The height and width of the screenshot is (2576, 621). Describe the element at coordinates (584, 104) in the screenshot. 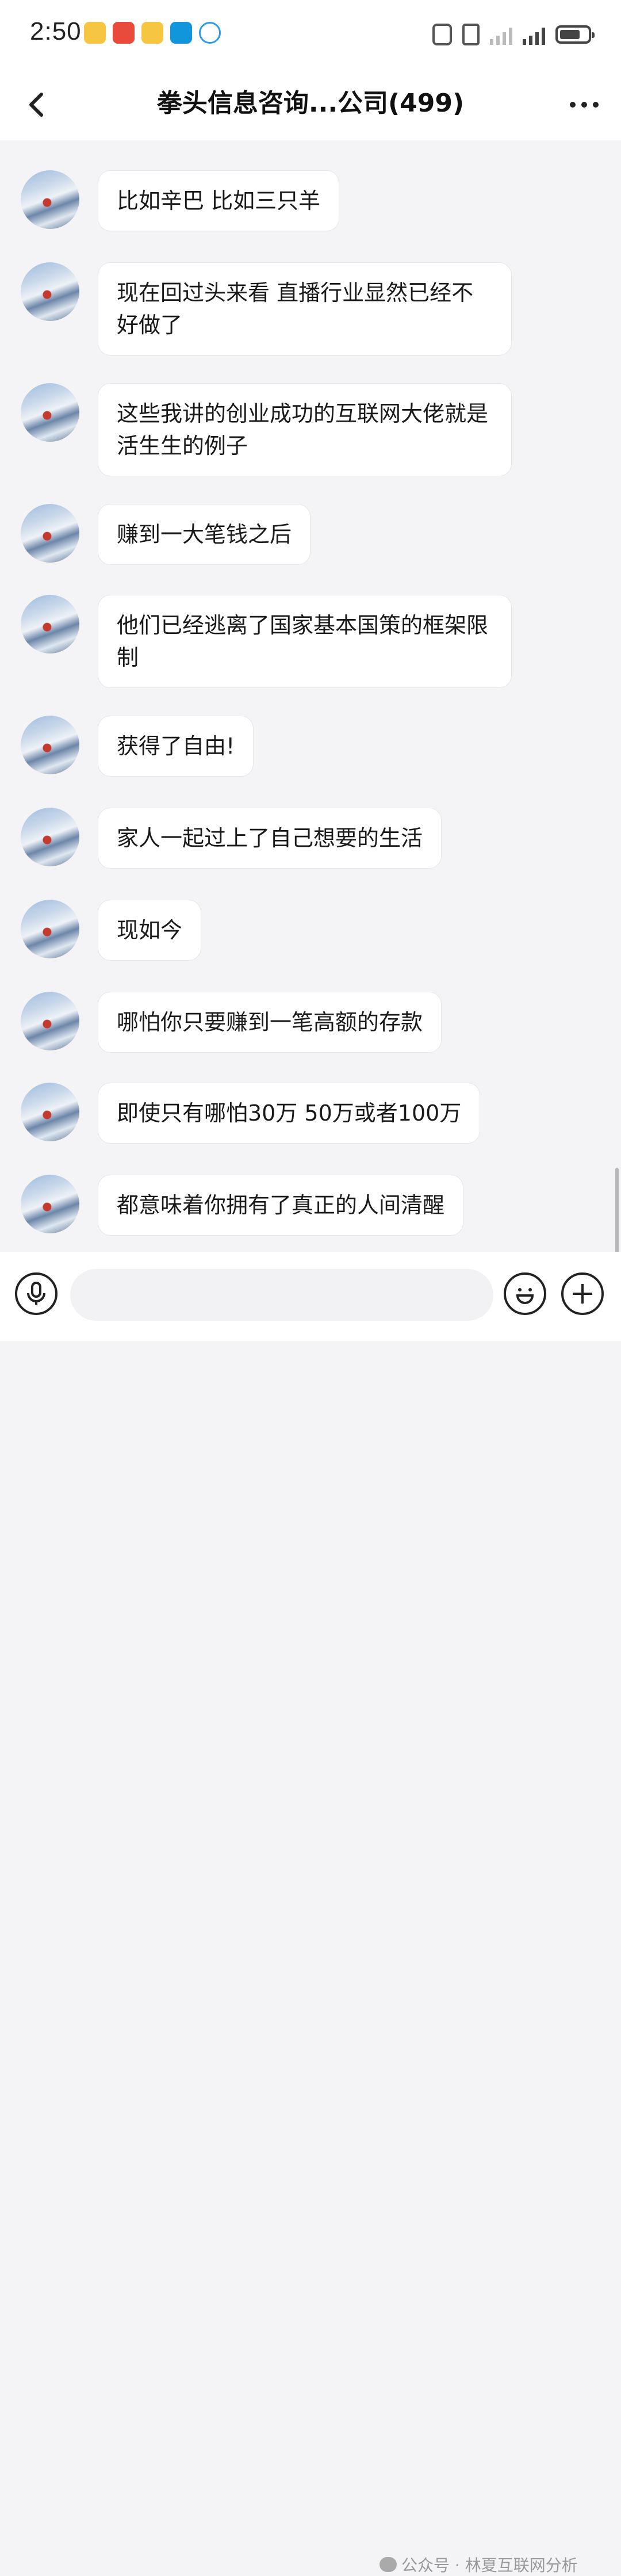

I see `more-button` at that location.